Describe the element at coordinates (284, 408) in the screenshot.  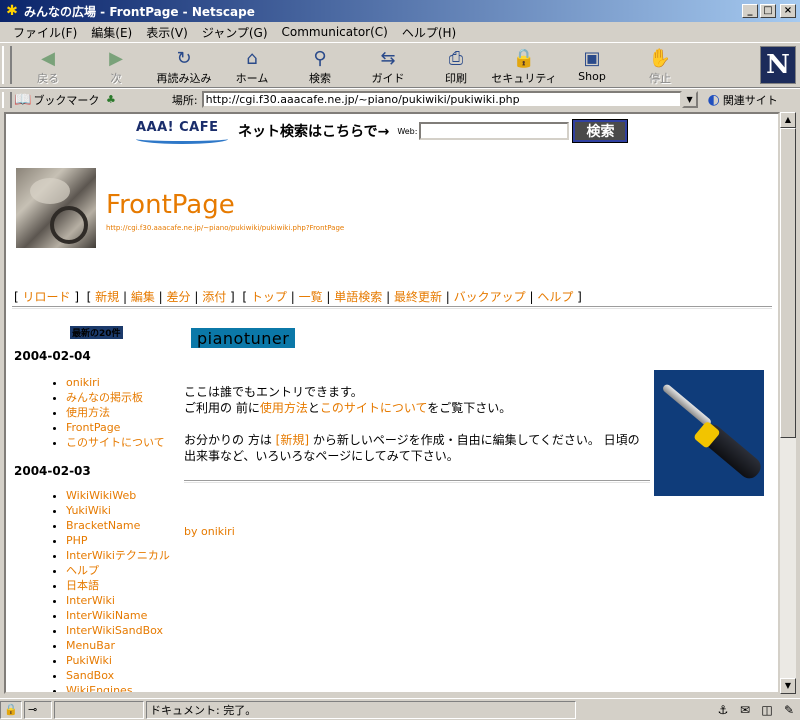
I see `usage-link: 使用方法` at that location.